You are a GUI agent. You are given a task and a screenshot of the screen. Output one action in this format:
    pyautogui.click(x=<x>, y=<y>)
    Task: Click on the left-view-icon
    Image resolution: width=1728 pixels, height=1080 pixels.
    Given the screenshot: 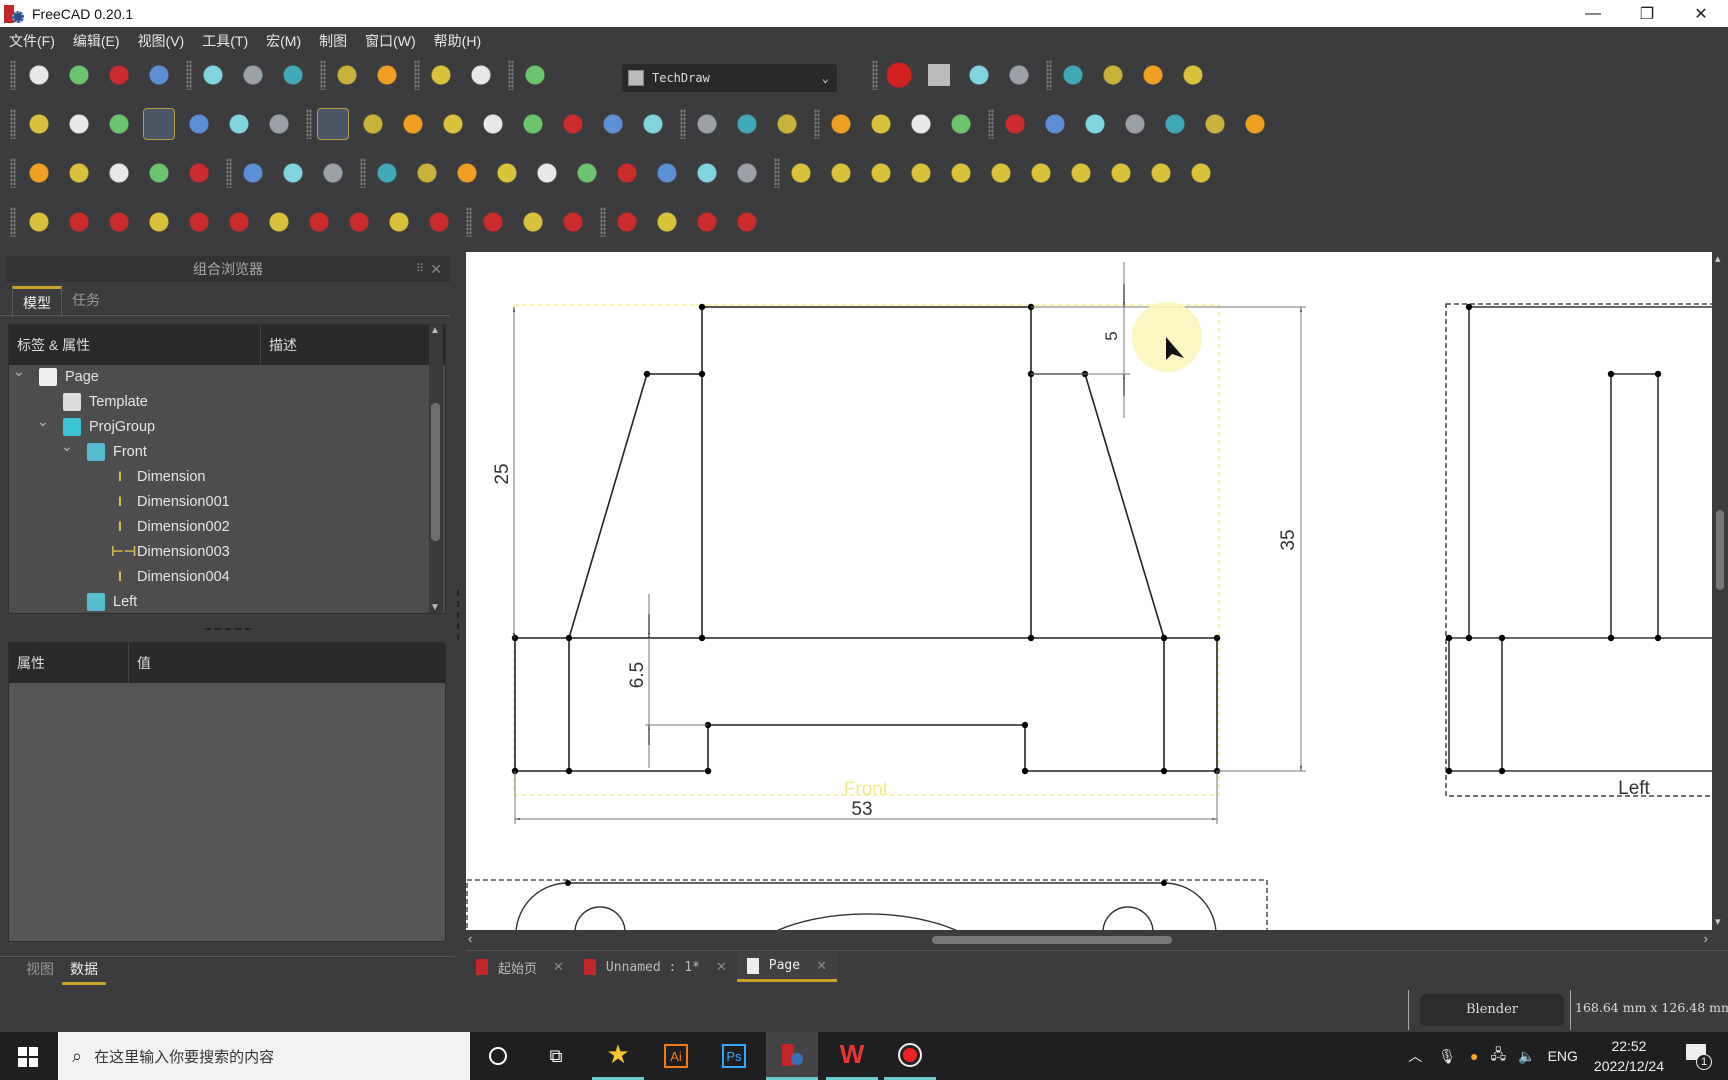 What is the action you would take?
    pyautogui.click(x=613, y=124)
    